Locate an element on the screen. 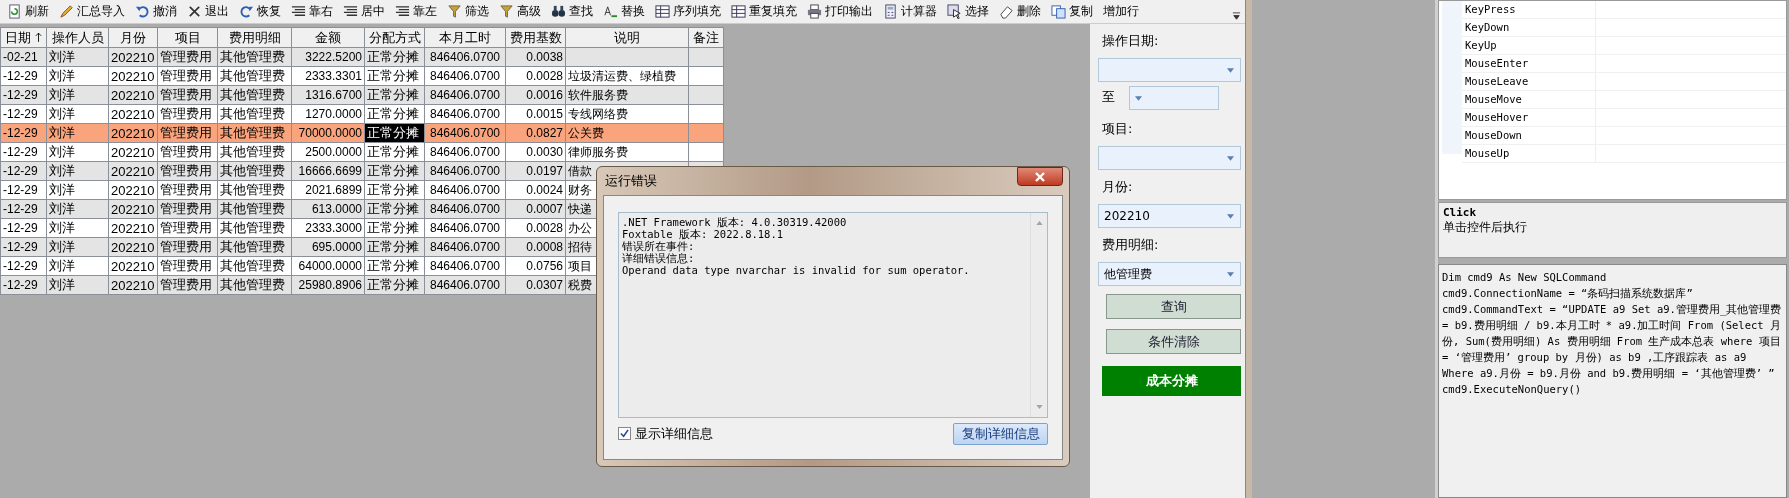  replace-icon is located at coordinates (610, 11).